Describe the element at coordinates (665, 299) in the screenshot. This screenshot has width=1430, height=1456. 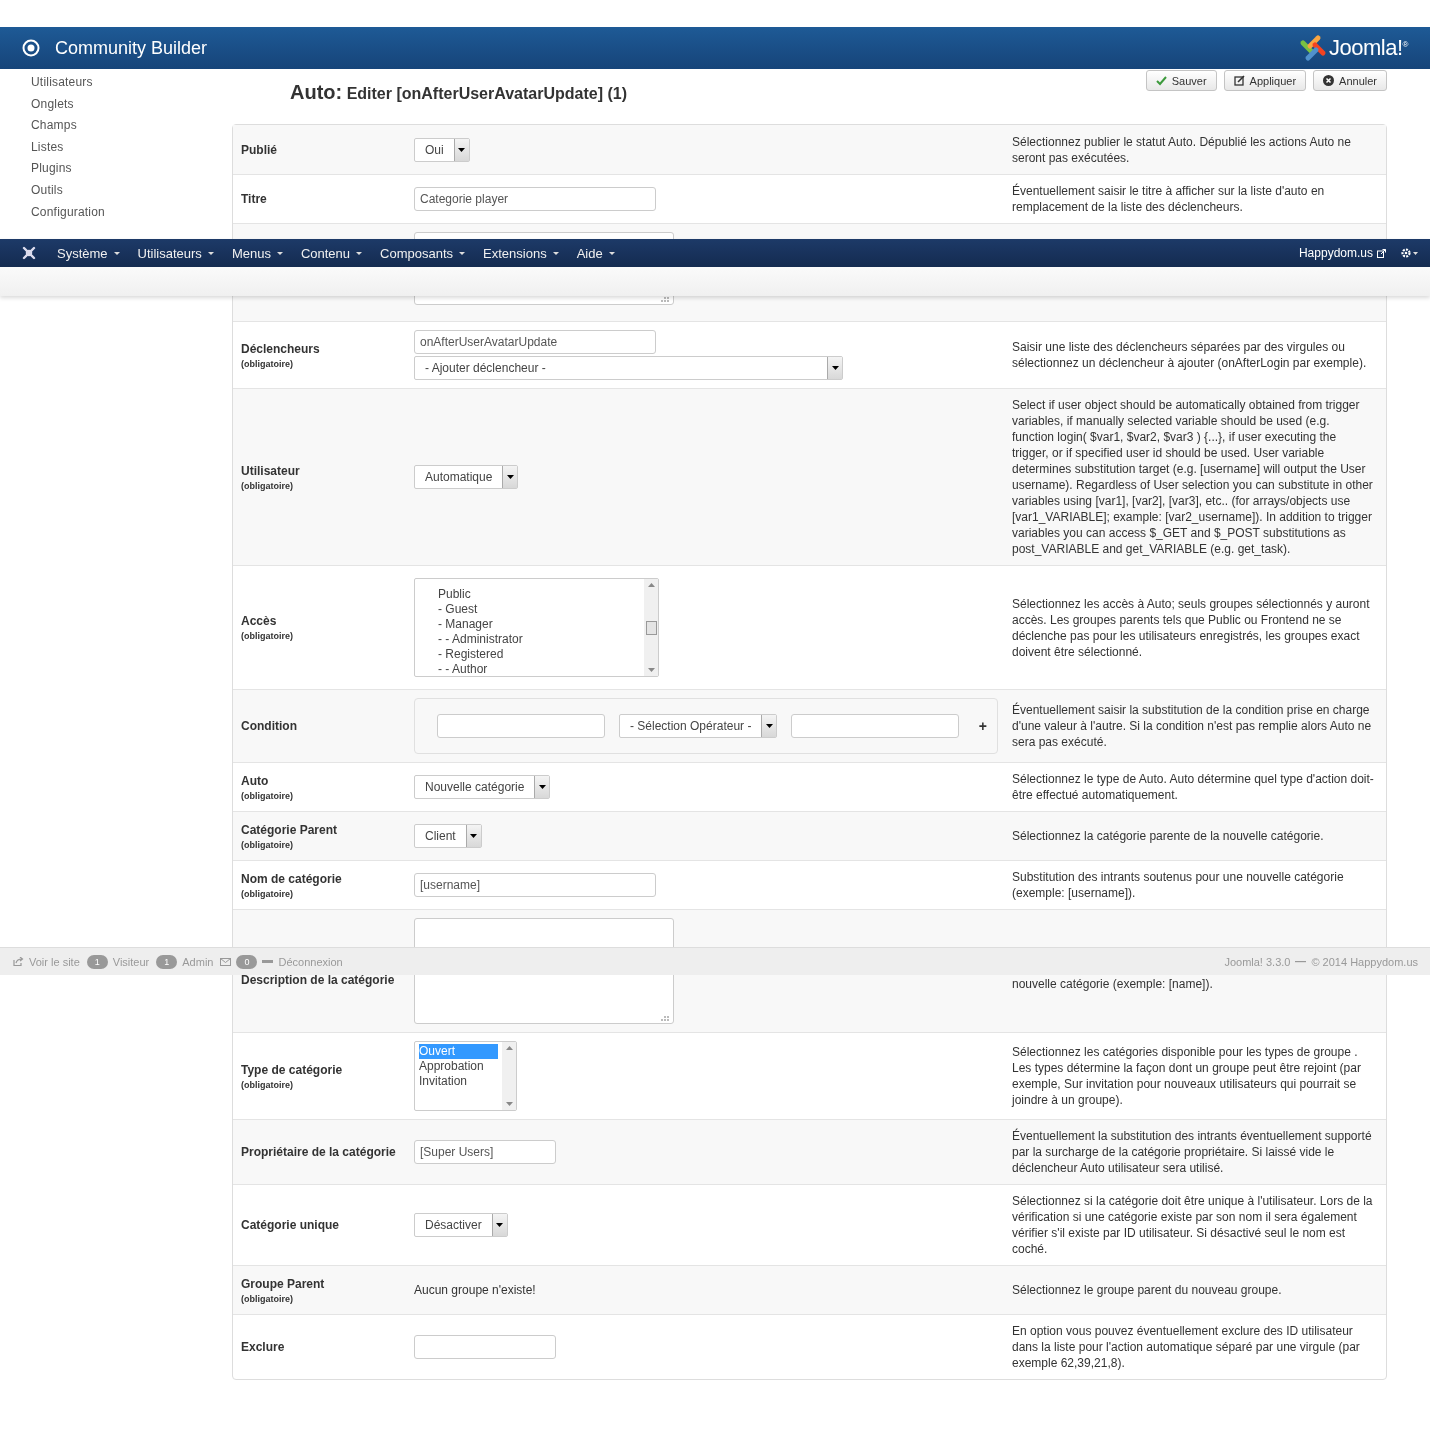
I see `resize-grip-icon` at that location.